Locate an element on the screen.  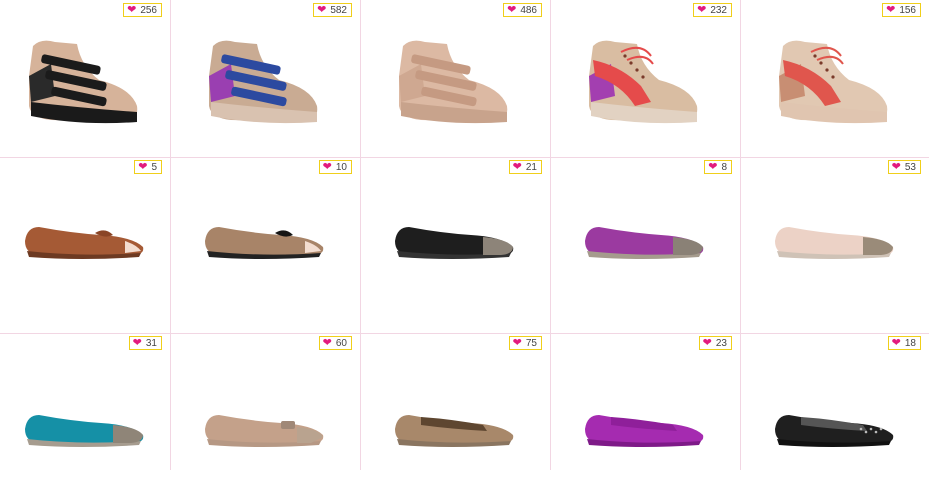
product-card: ❤ 156 is located at coordinates (834, 78).